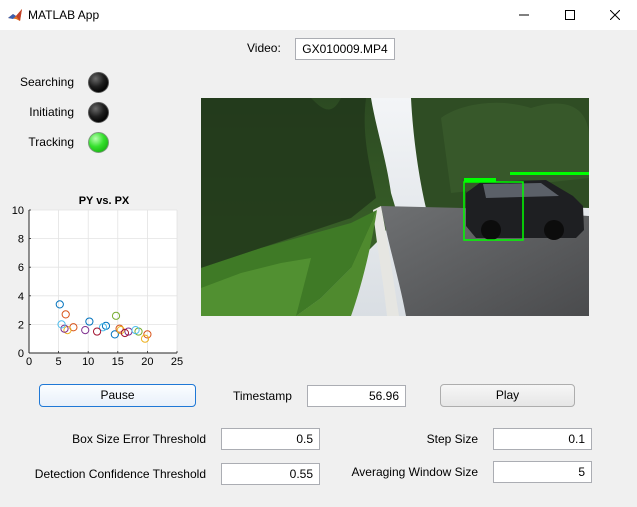 The width and height of the screenshot is (637, 507). I want to click on averaging-window-size-field: 5, so click(542, 472).